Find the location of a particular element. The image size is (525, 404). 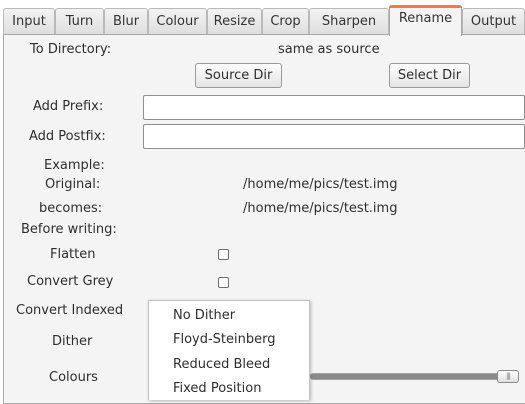

colours-label: Colours is located at coordinates (73, 377).